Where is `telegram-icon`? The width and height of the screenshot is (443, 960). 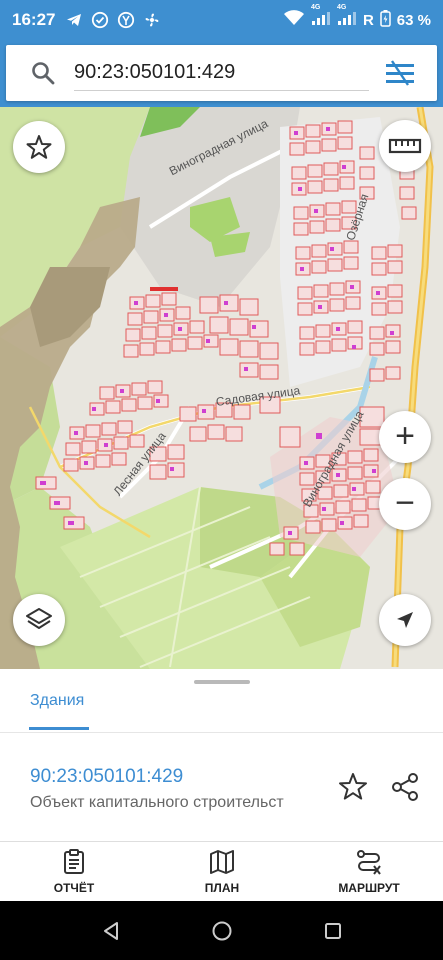 telegram-icon is located at coordinates (74, 20).